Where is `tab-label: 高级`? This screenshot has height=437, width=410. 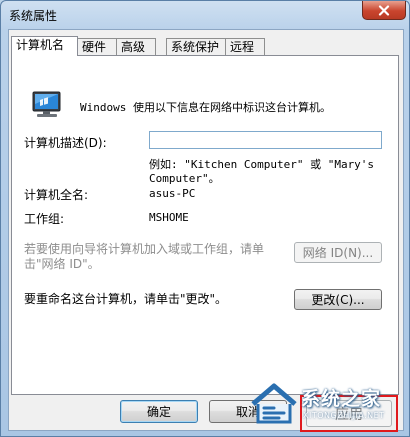
tab-label: 高级 is located at coordinates (133, 47).